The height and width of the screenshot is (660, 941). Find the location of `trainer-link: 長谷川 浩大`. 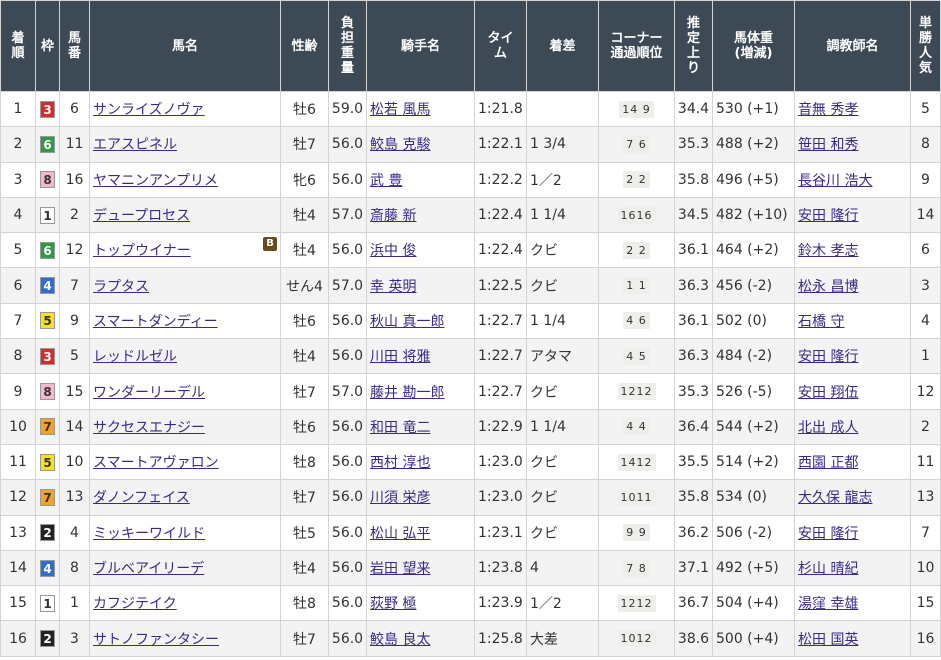

trainer-link: 長谷川 浩大 is located at coordinates (835, 181).